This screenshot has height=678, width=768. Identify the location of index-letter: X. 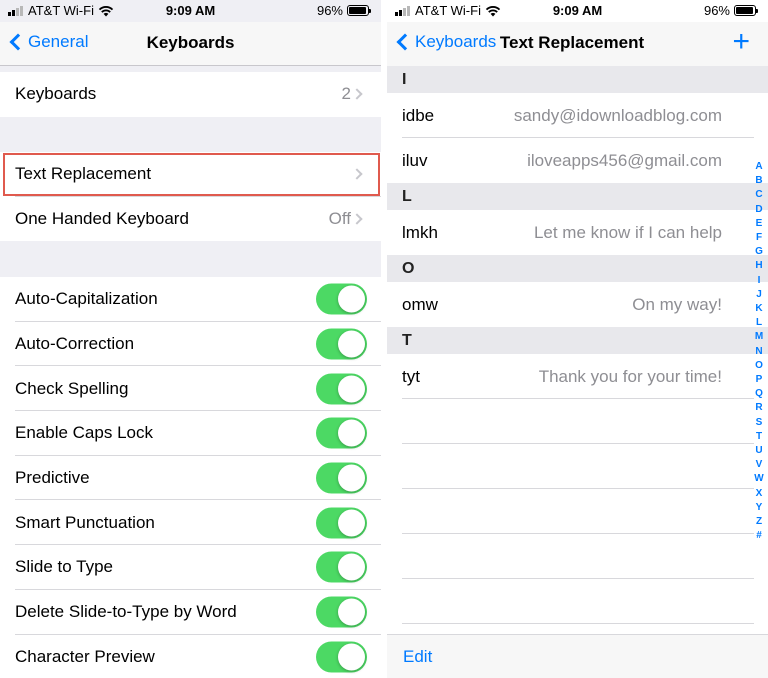
(759, 494).